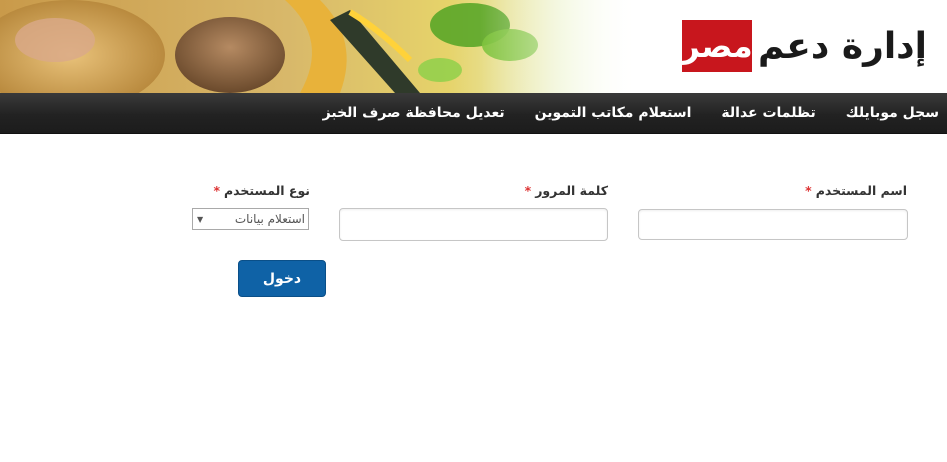 The width and height of the screenshot is (947, 462). Describe the element at coordinates (808, 190) in the screenshot. I see `username-required-mark: *` at that location.